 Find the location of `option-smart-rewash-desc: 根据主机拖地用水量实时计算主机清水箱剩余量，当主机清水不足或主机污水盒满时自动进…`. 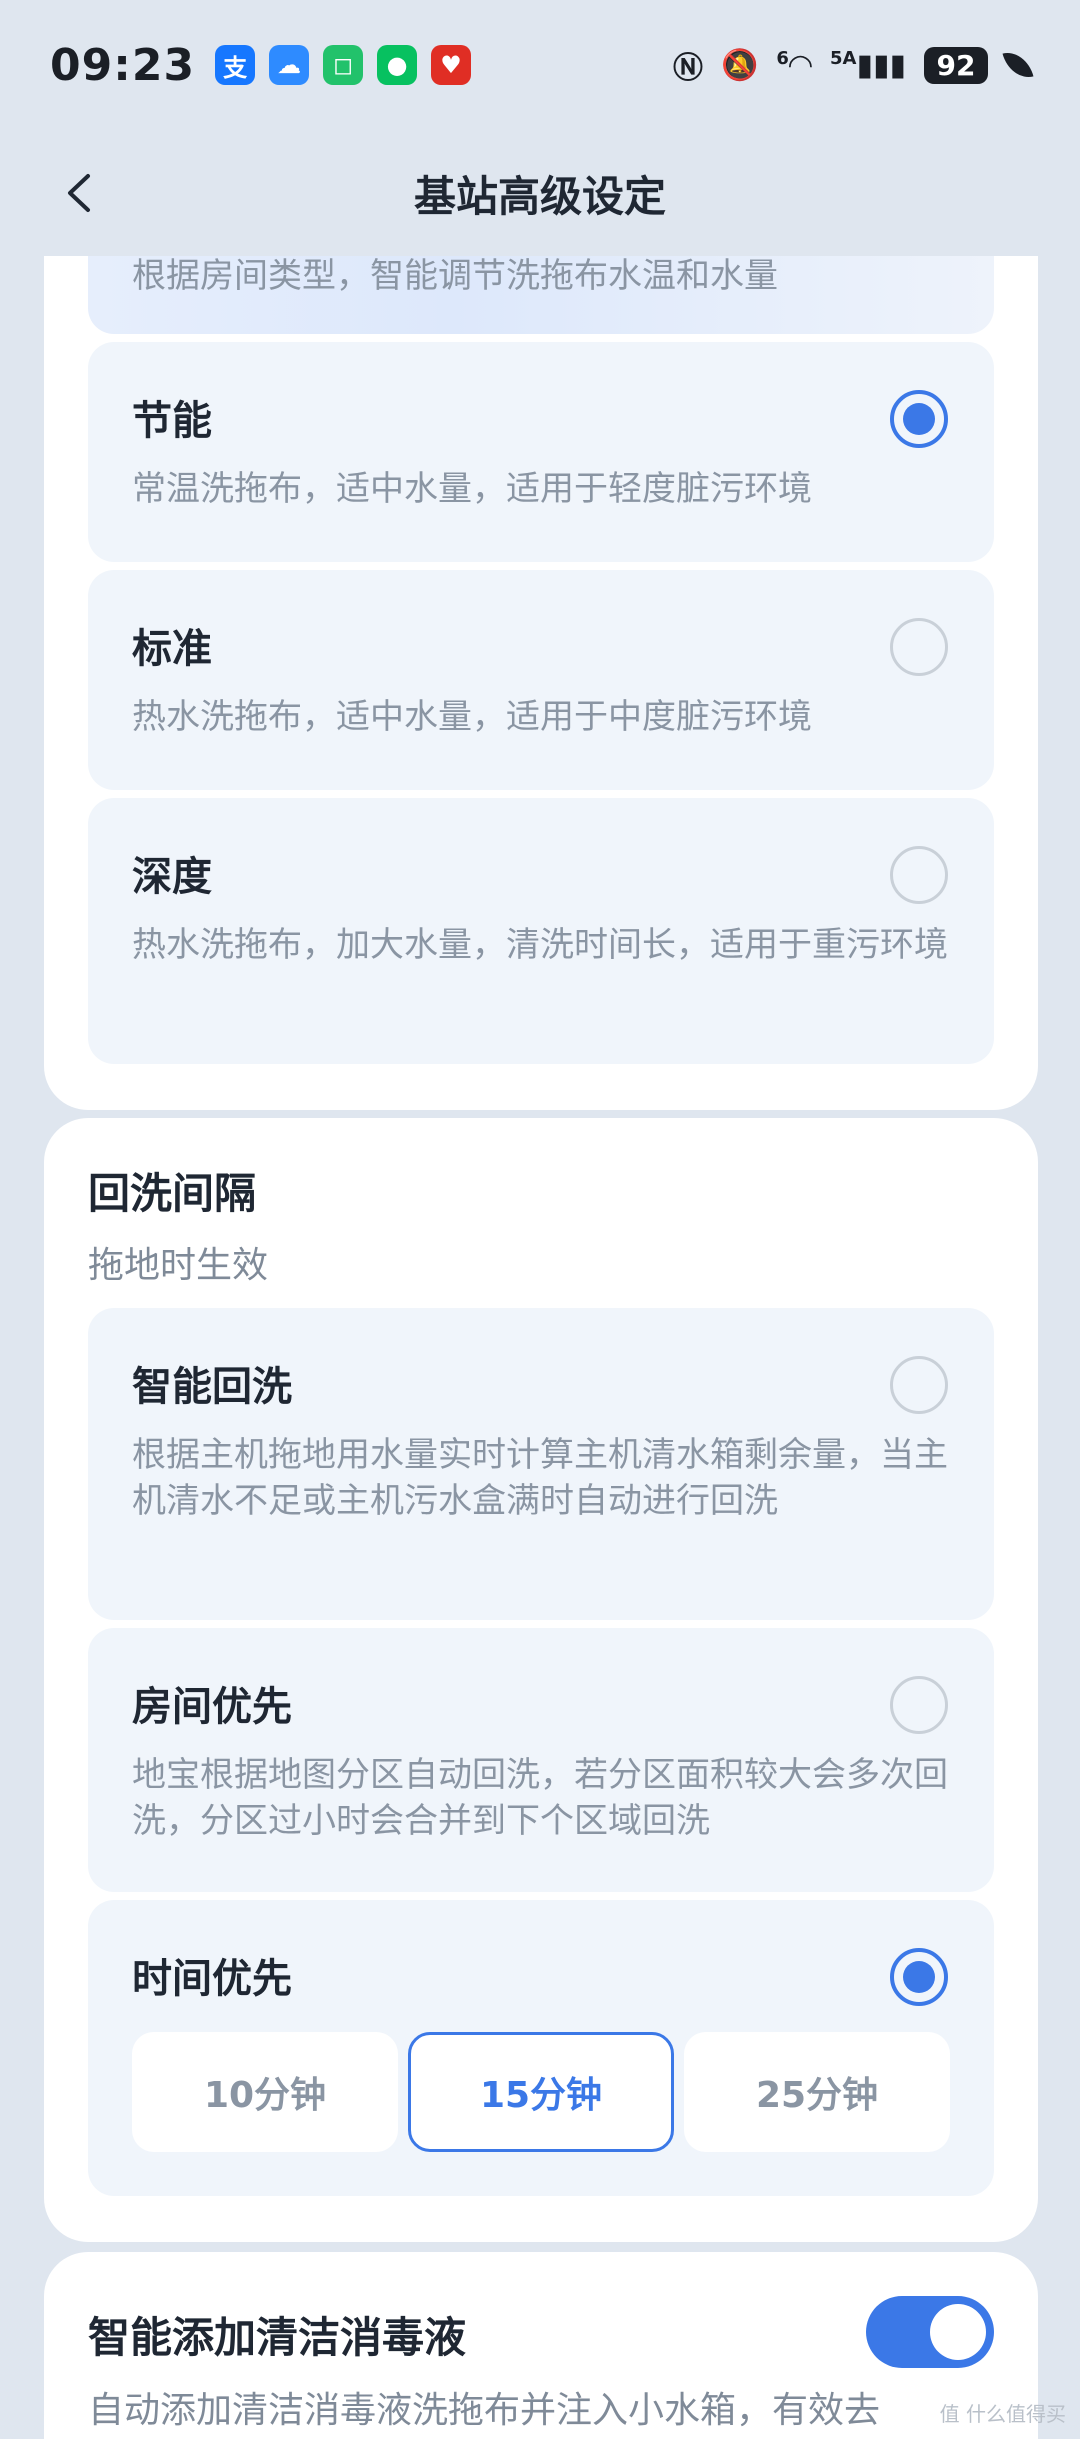

option-smart-rewash-desc: 根据主机拖地用水量实时计算主机清水箱剩余量，当主机清水不足或主机污水盒满时自动进… is located at coordinates (540, 1478).